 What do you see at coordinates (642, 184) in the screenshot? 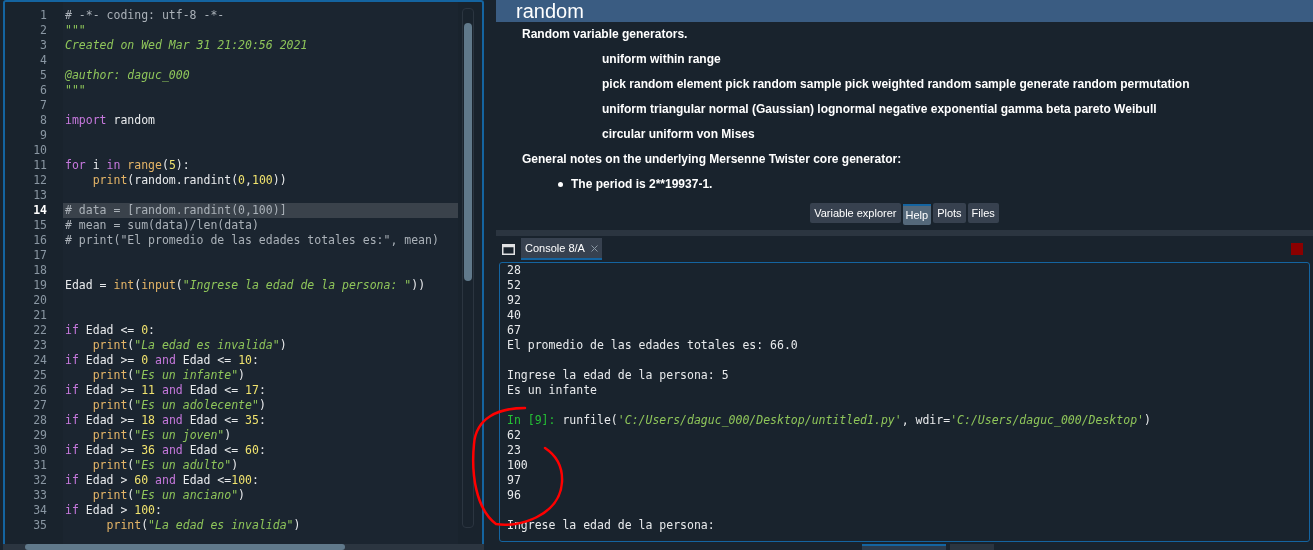
I see `help-text: The period is 2**19937-1.` at bounding box center [642, 184].